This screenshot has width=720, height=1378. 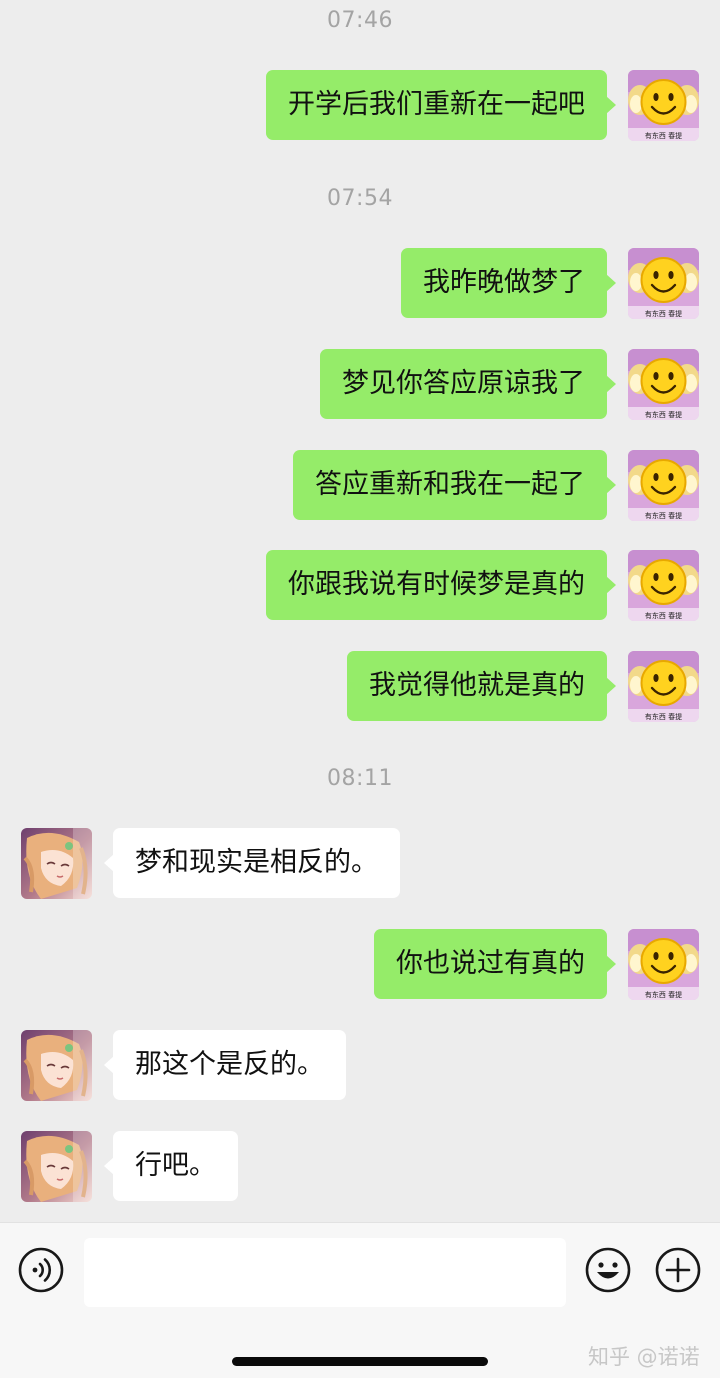 I want to click on received-message-bubble: 行吧。, so click(x=171, y=1166).